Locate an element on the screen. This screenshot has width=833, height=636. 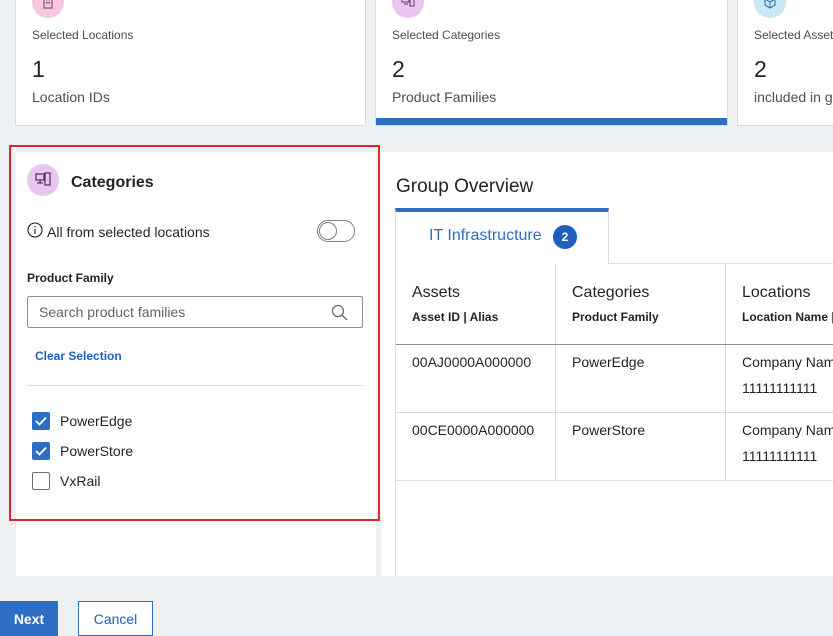
divider is located at coordinates (195, 385).